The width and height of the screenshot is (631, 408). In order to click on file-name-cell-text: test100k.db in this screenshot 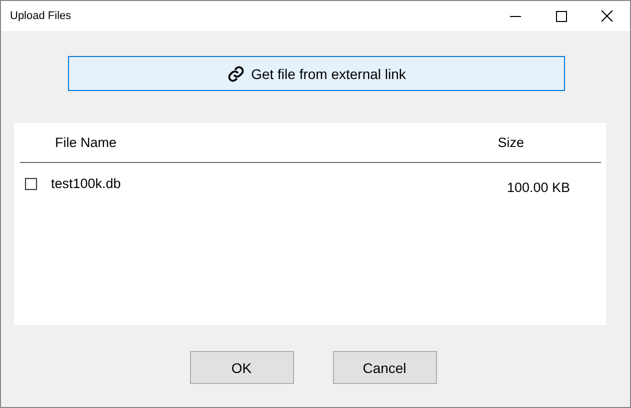, I will do `click(86, 183)`.